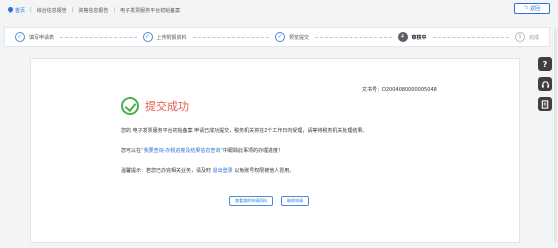  What do you see at coordinates (223, 171) in the screenshot?
I see `logout-link: 退出登录` at bounding box center [223, 171].